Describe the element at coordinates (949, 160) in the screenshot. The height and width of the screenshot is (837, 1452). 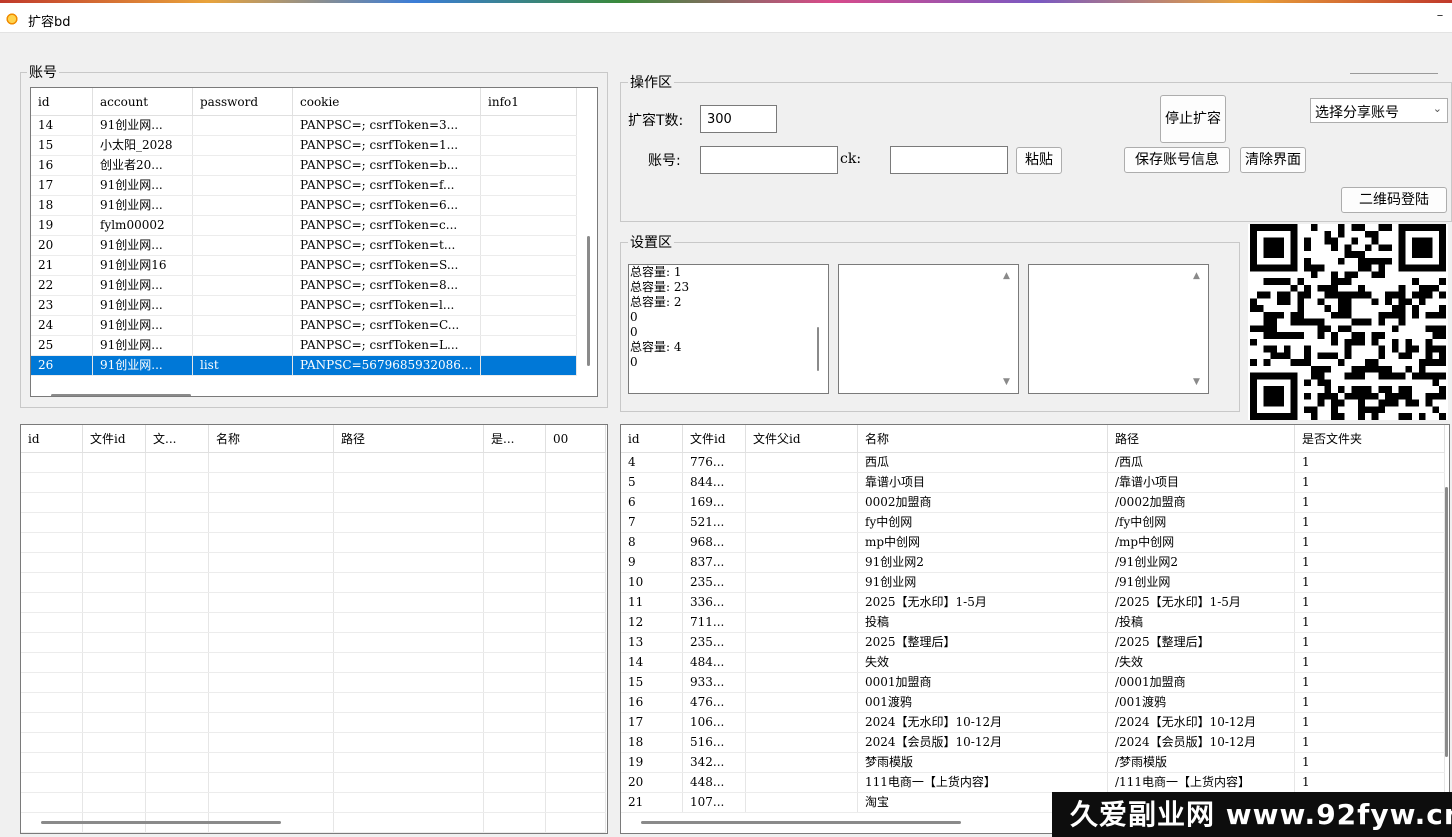
I see `ck-input` at that location.